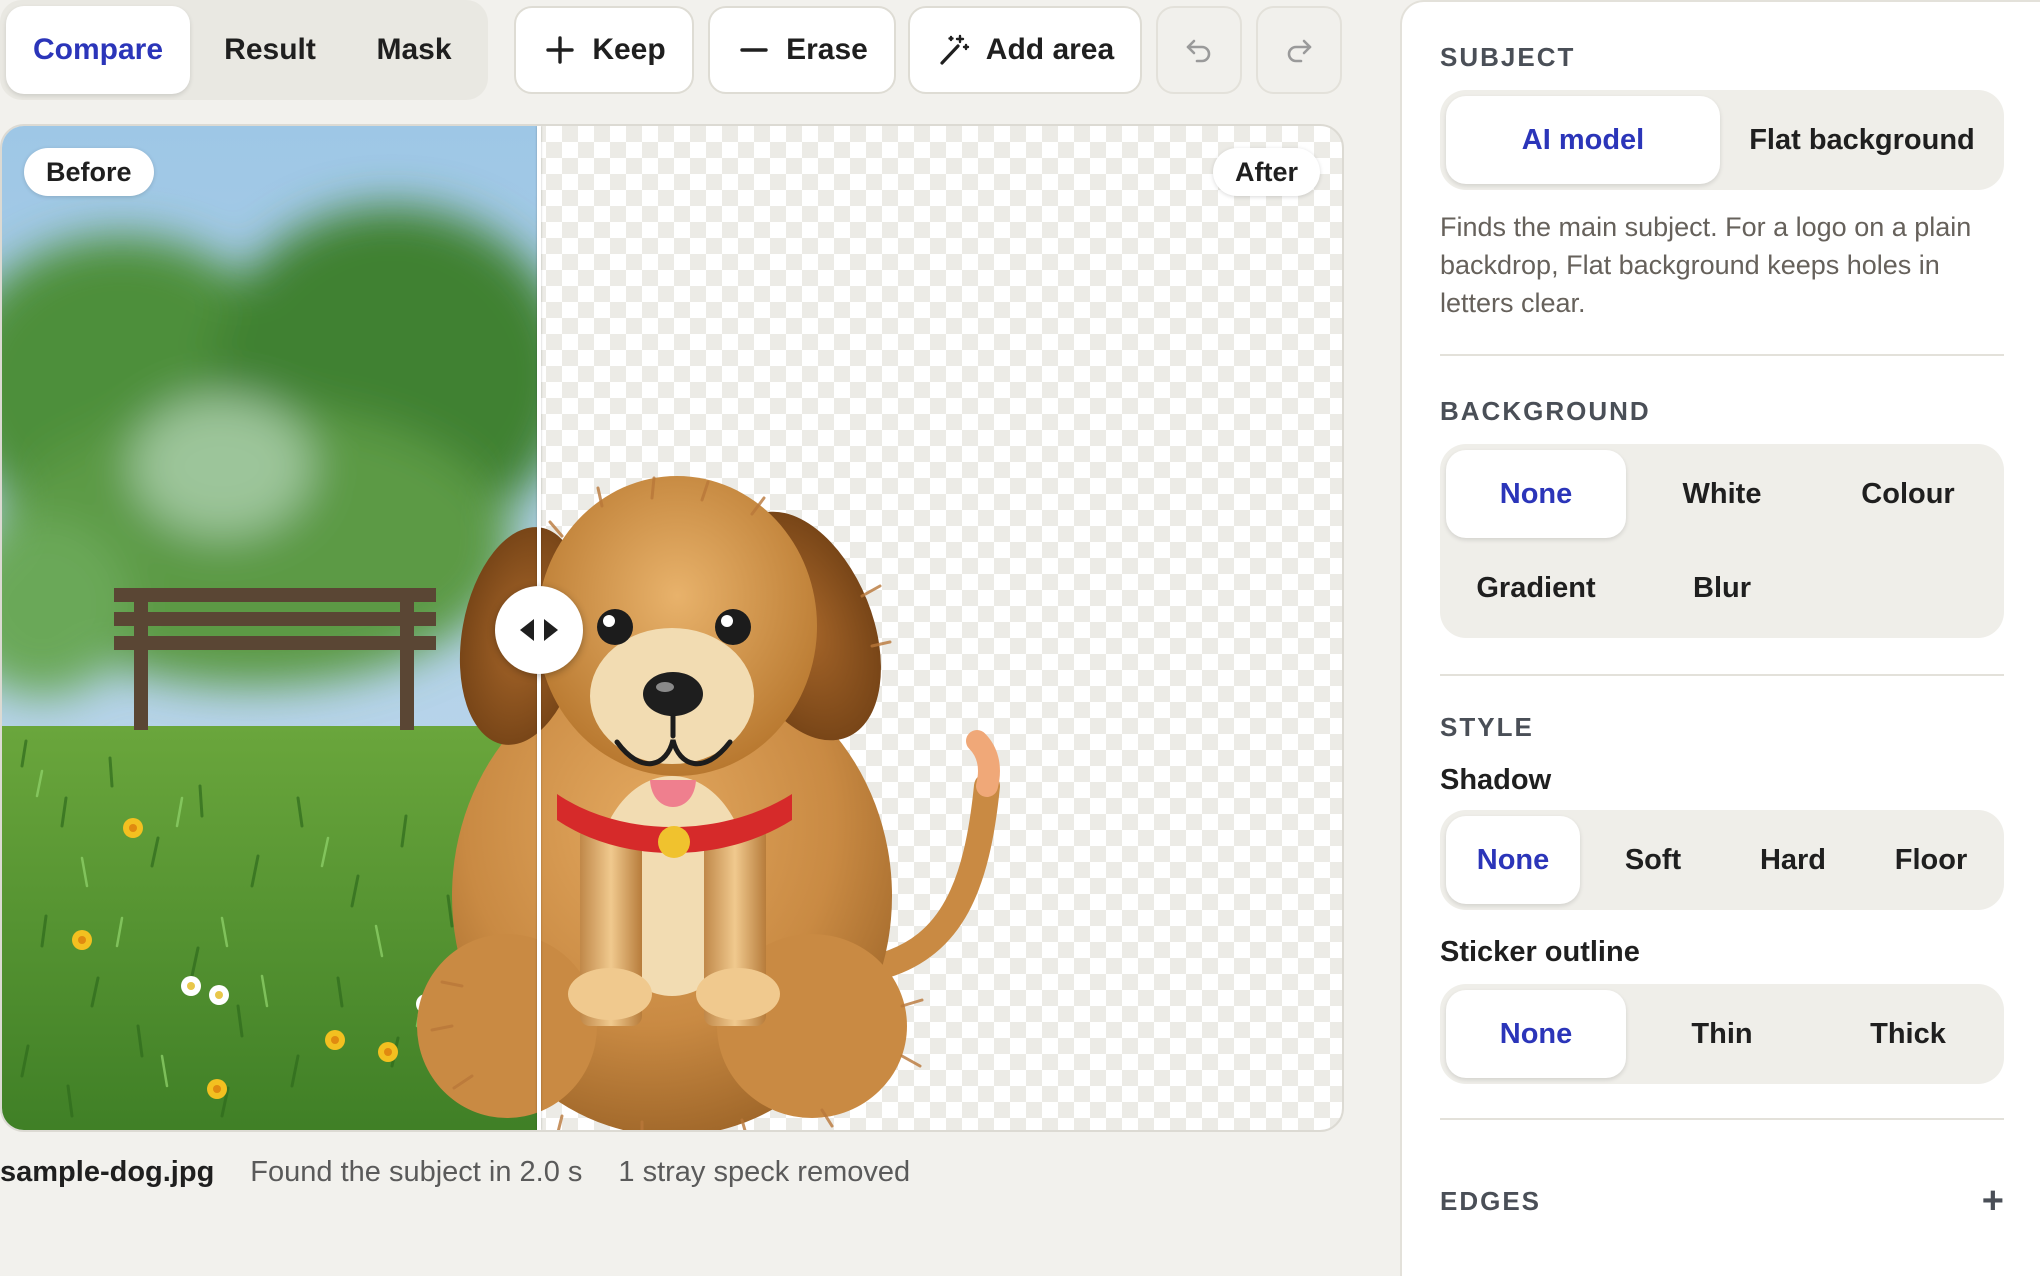  Describe the element at coordinates (1722, 588) in the screenshot. I see `background-option-blur: Blur` at that location.